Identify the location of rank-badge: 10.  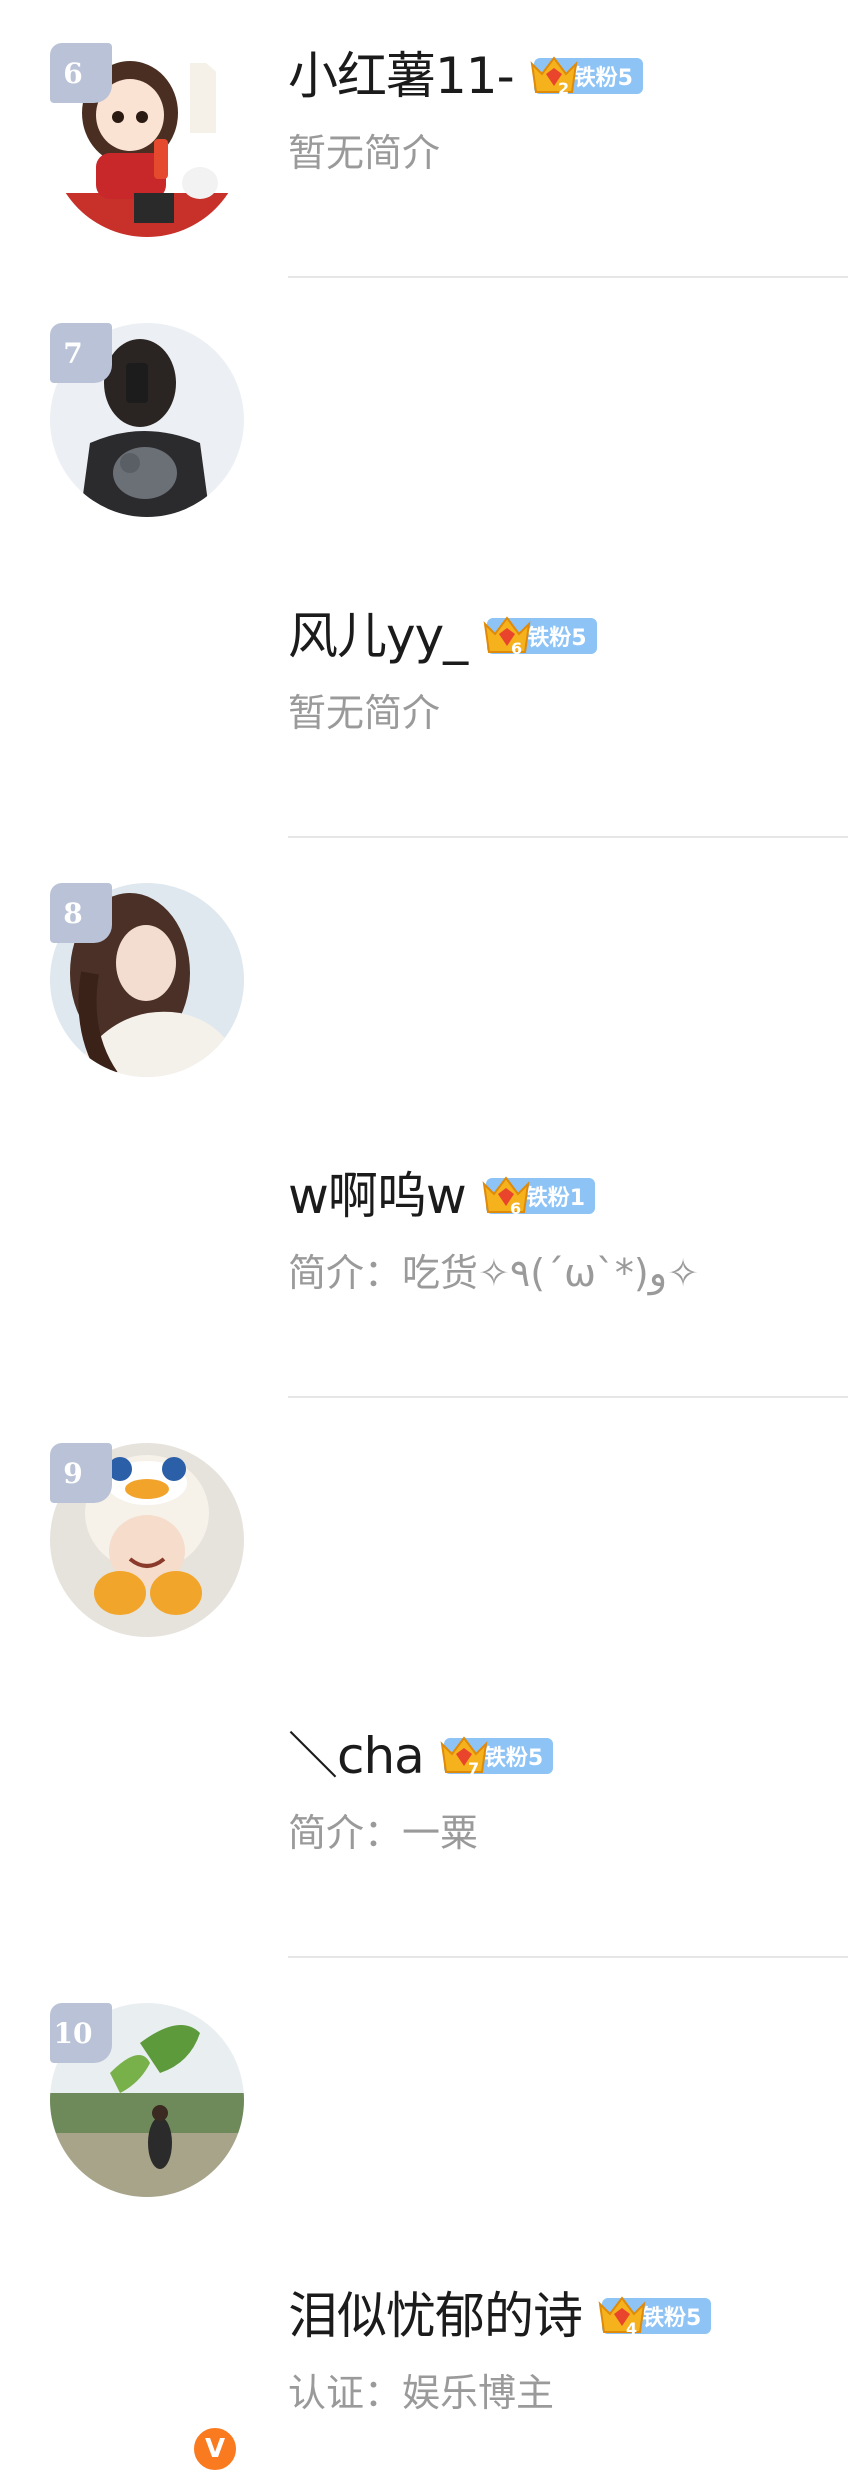
(81, 2033).